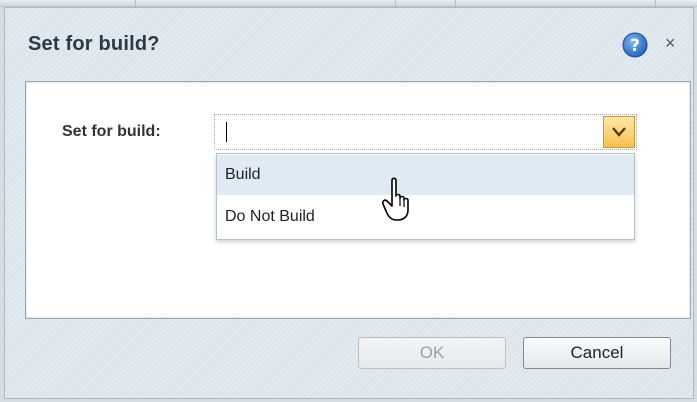 The height and width of the screenshot is (402, 697). Describe the element at coordinates (425, 217) in the screenshot. I see `dropdown-option-do-not-build: Do Not Build` at that location.